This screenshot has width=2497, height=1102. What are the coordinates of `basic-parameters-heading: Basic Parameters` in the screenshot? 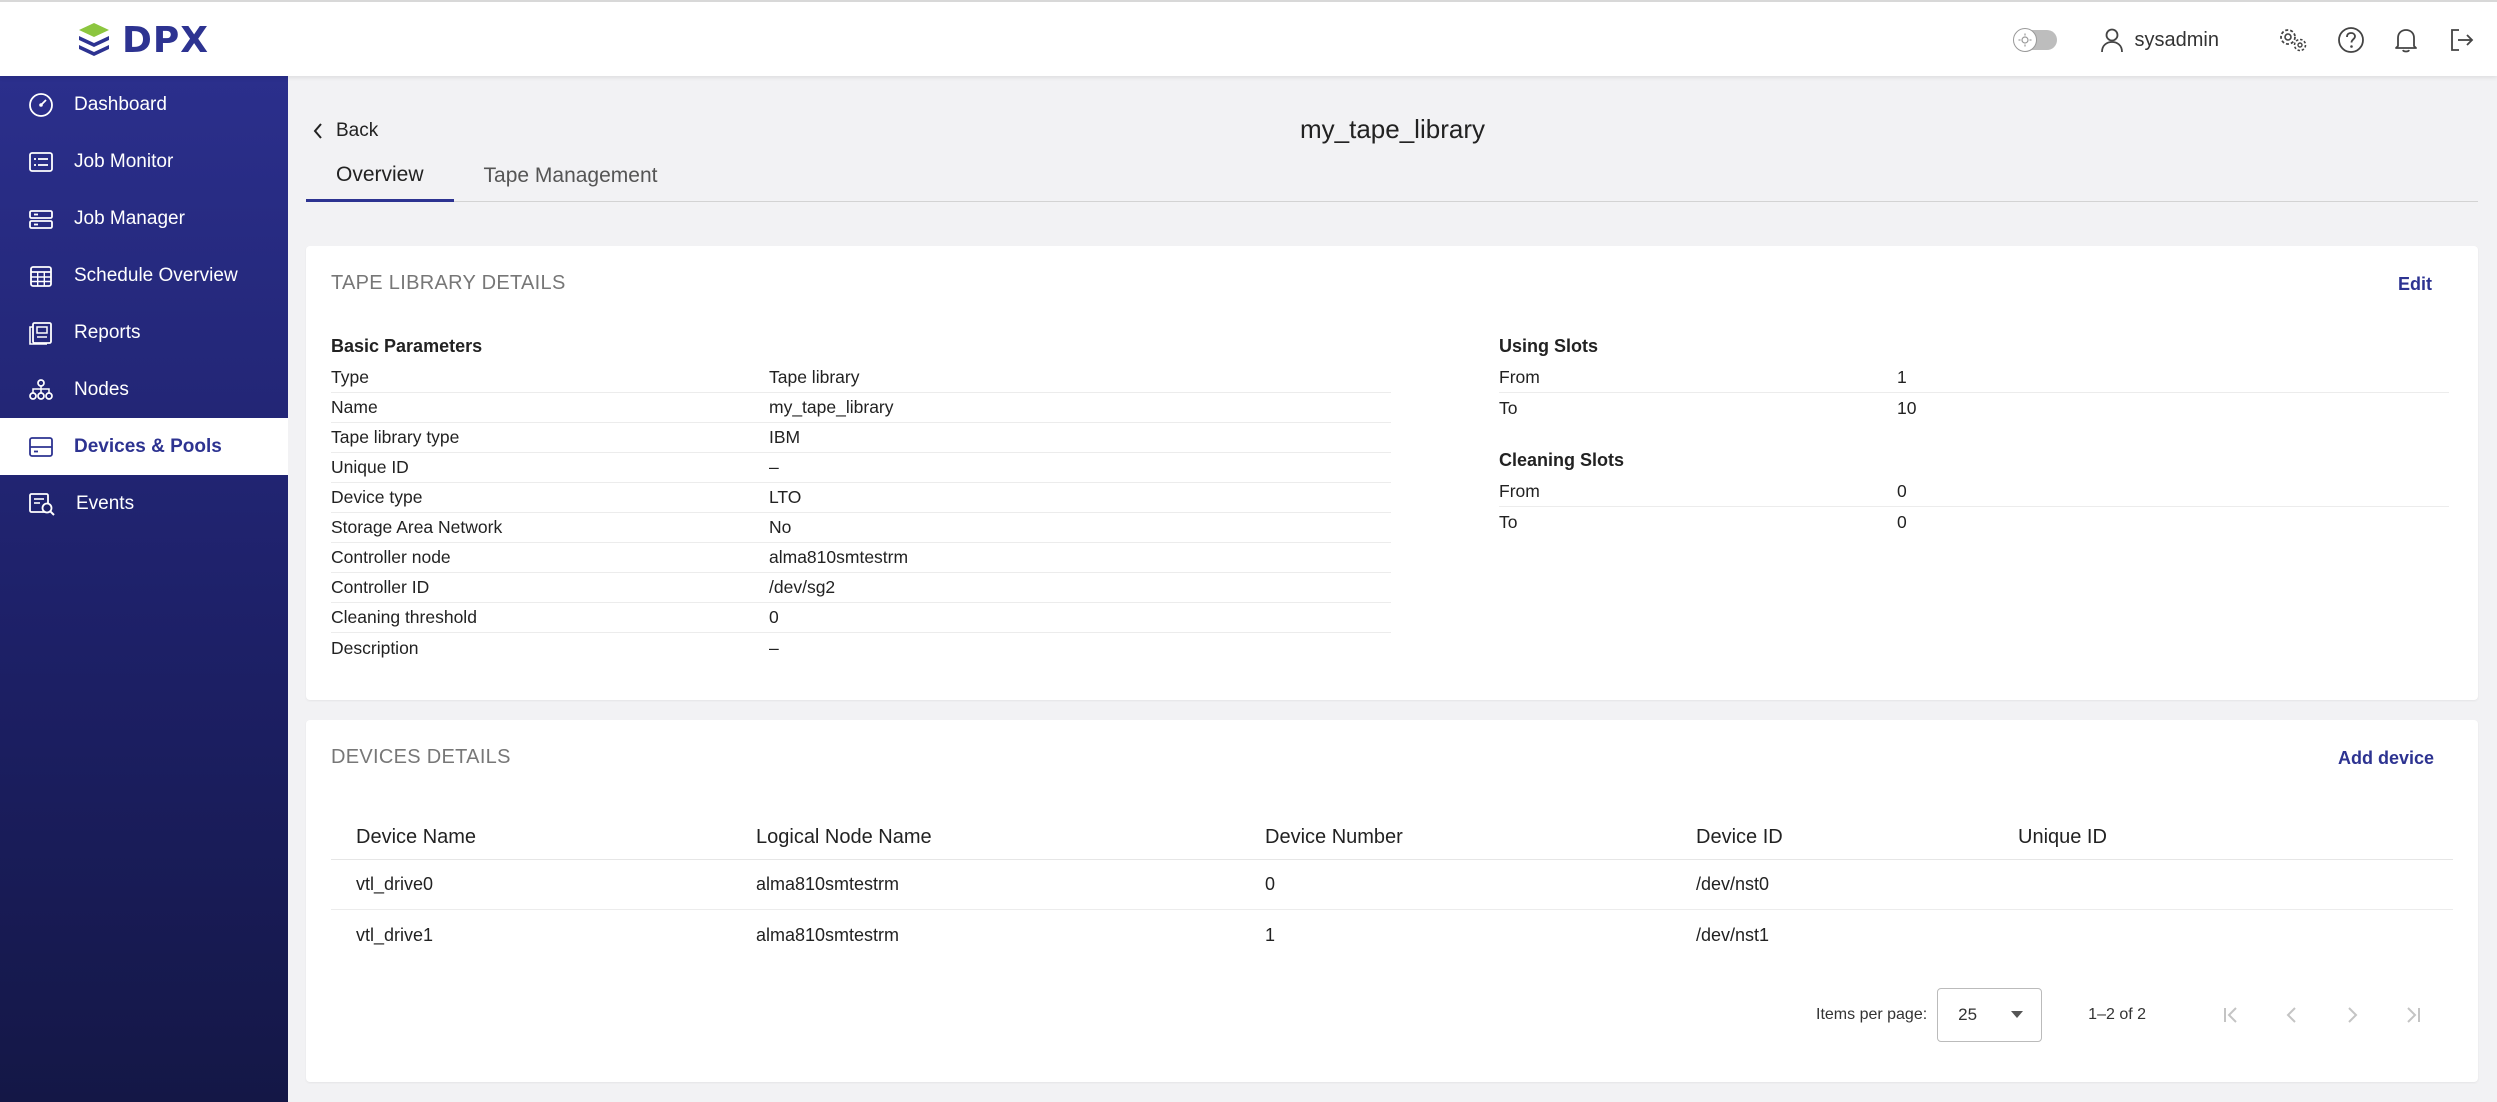 It's located at (407, 346).